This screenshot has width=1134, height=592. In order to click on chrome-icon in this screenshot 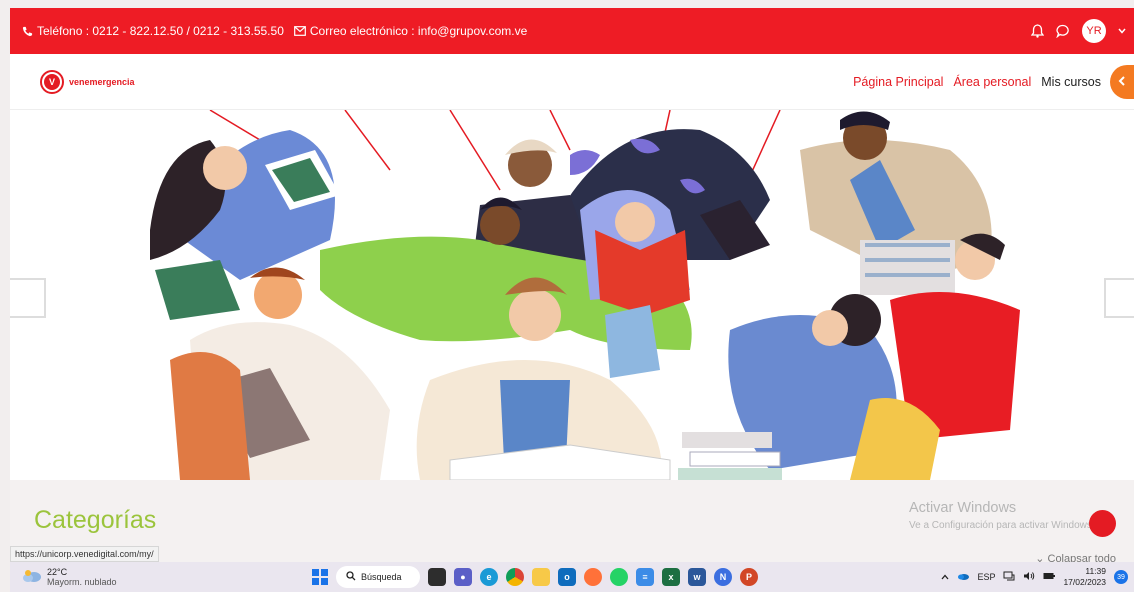, I will do `click(515, 577)`.